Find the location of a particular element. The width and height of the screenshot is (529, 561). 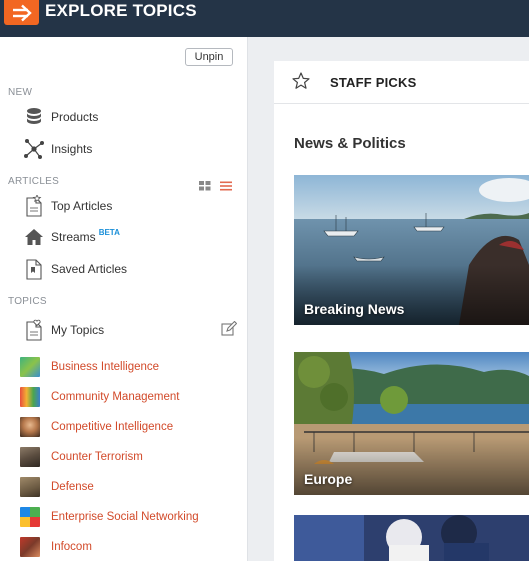

view-toggle is located at coordinates (215, 187).